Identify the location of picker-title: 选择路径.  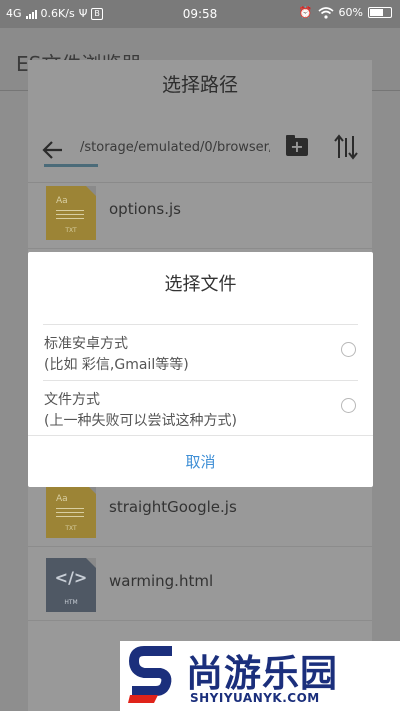
(199, 85).